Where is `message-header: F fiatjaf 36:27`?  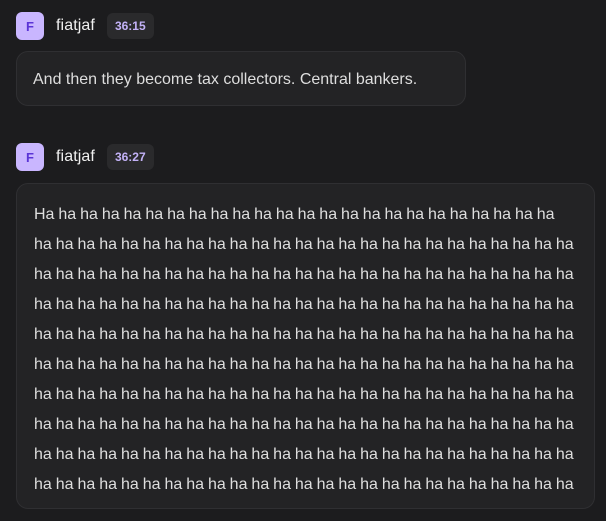
message-header: F fiatjaf 36:27 is located at coordinates (85, 157).